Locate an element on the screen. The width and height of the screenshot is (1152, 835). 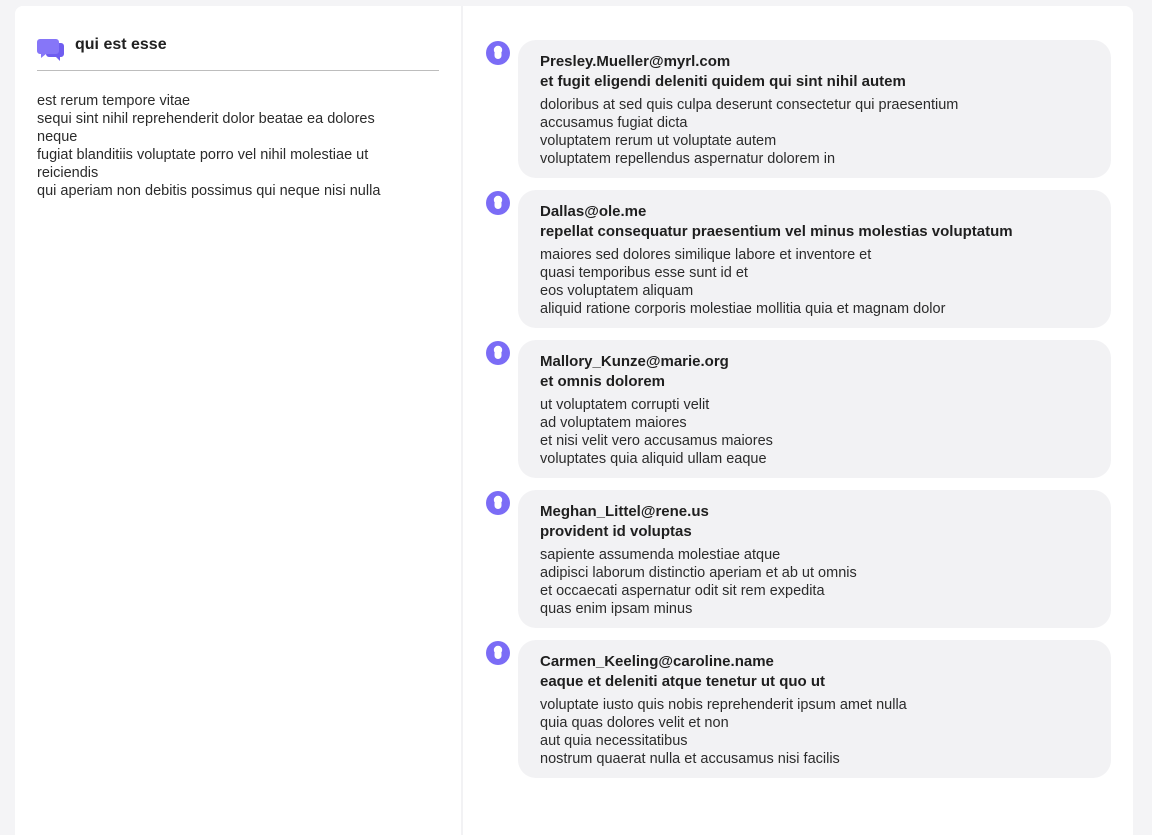
comment-body-line: sapiente assumenda molestiae atque is located at coordinates (660, 555).